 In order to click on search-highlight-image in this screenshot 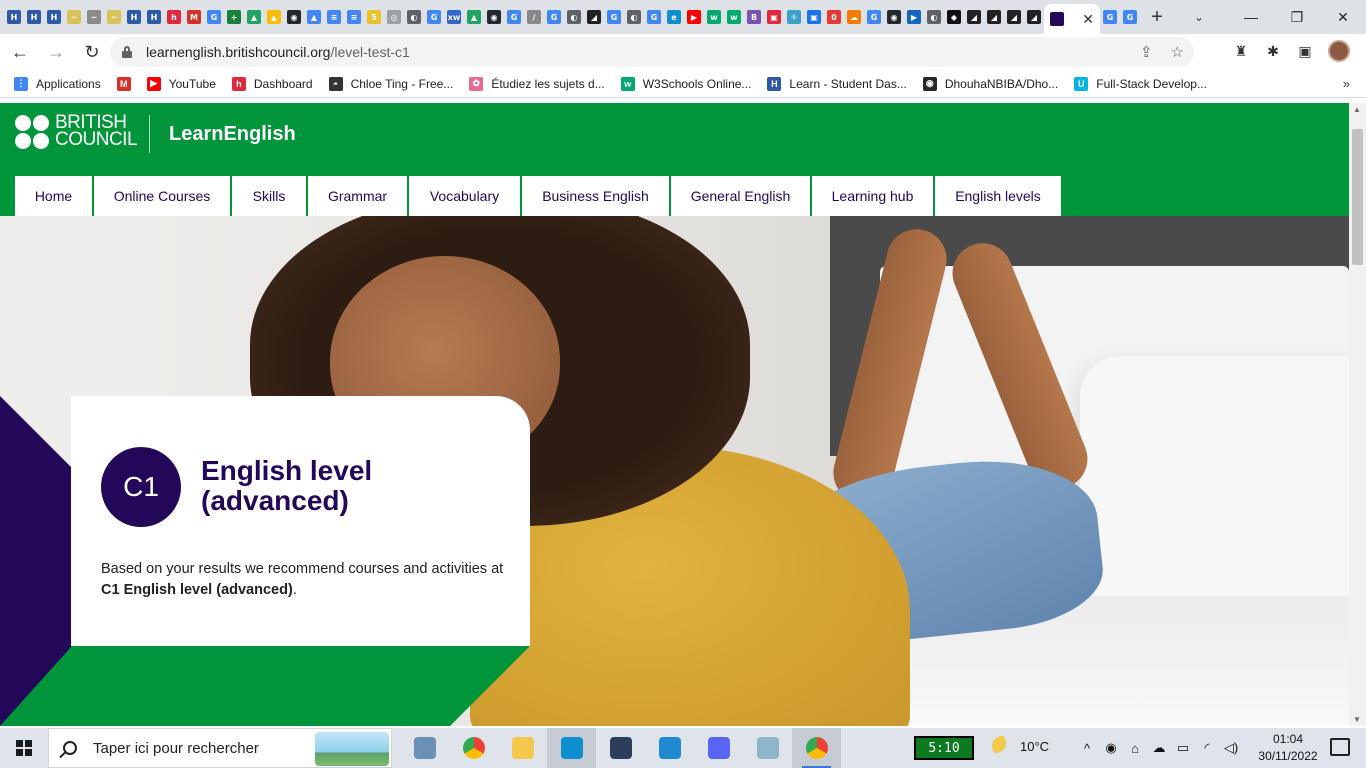, I will do `click(352, 749)`.